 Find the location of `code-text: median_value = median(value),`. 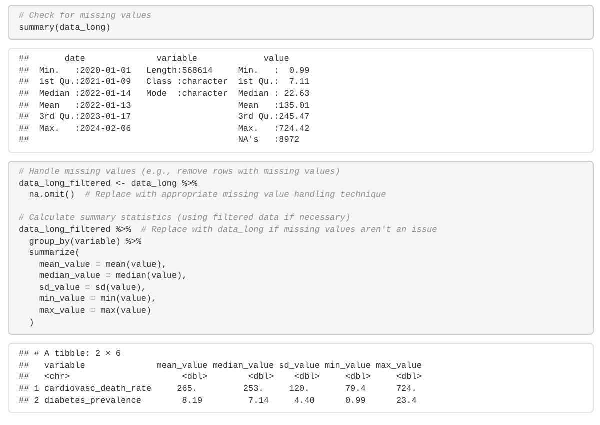

code-text: median_value = median(value), is located at coordinates (113, 276).